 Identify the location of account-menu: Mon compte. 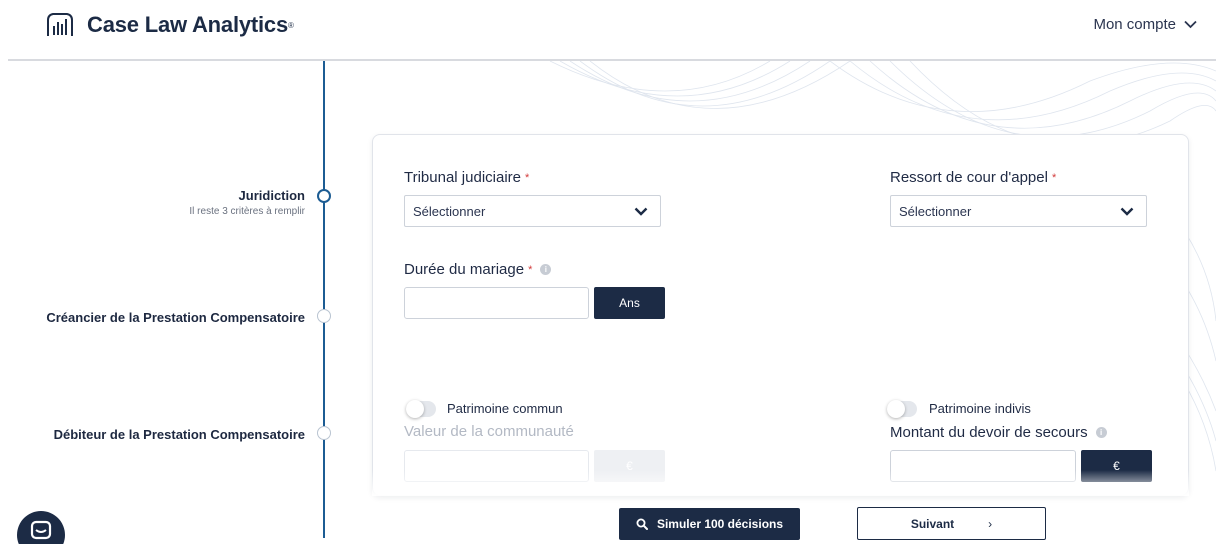
(1145, 24).